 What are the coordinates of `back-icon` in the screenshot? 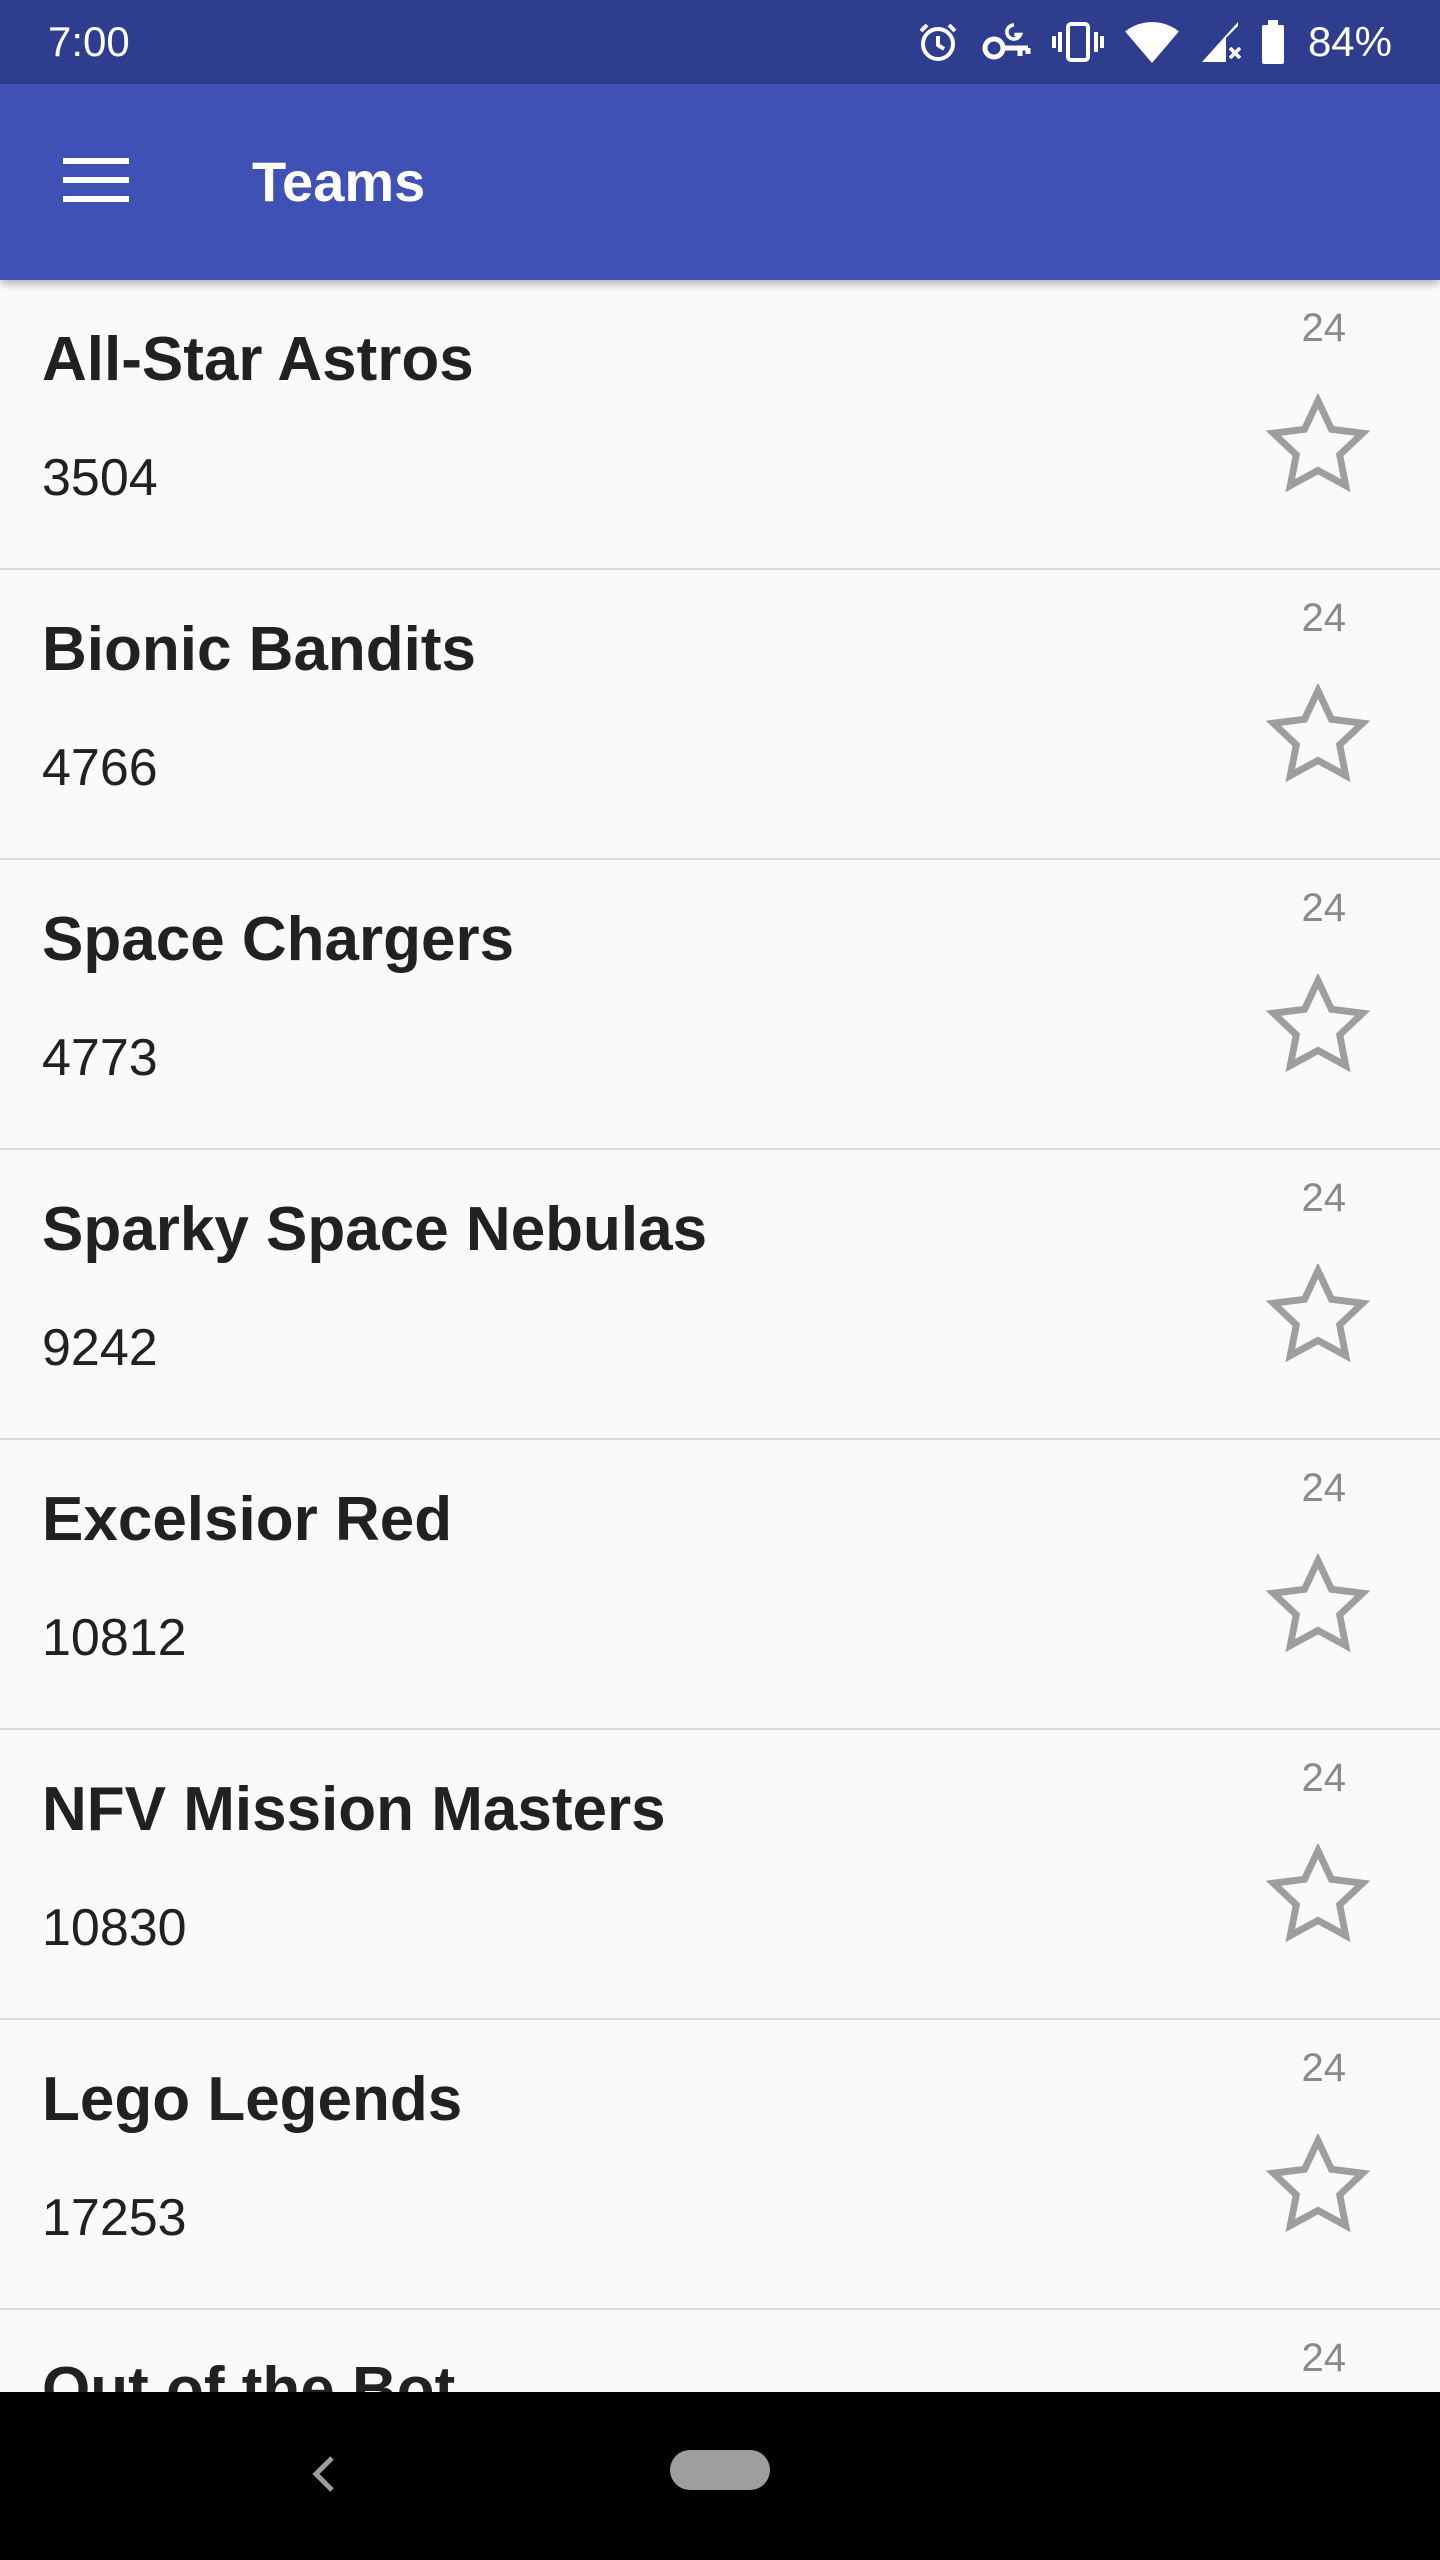 It's located at (324, 2476).